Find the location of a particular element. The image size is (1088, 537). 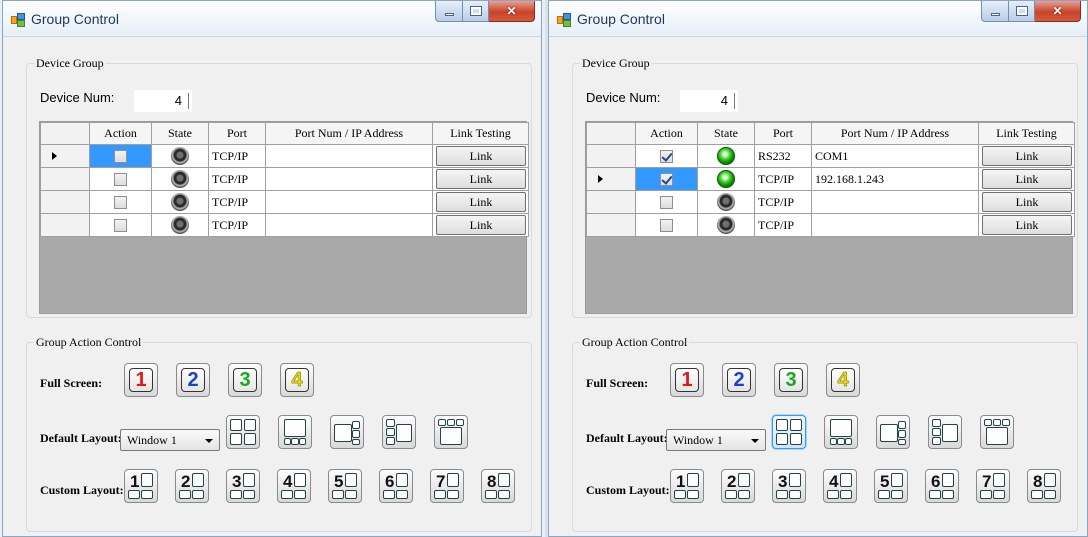

table-row: TCP/IP 192.168.1.243 Link is located at coordinates (830, 179).